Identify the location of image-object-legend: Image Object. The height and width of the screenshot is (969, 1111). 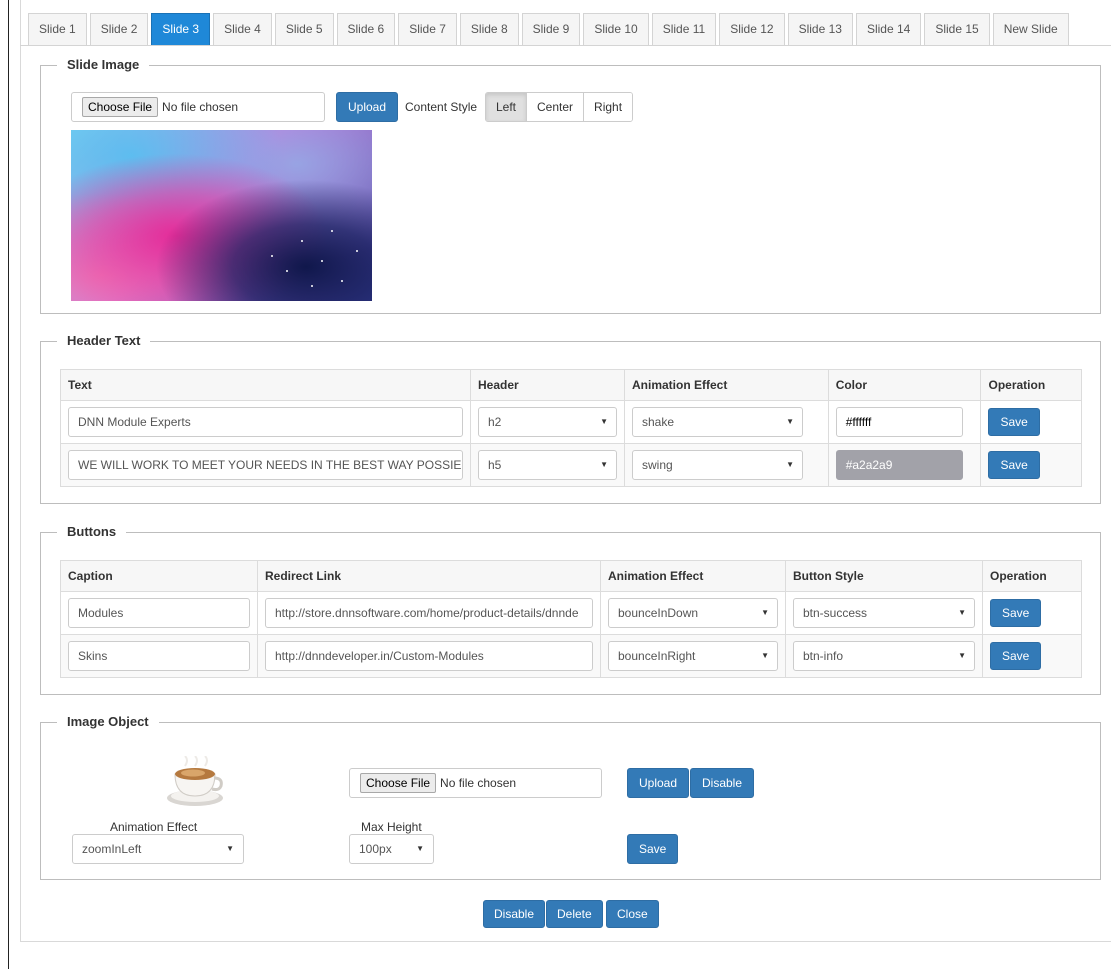
(108, 722).